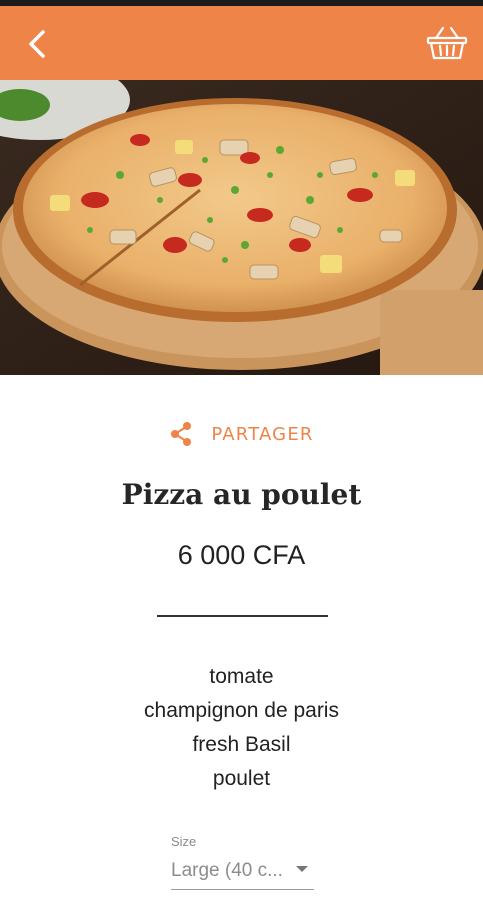  I want to click on dropdown-arrow-icon, so click(302, 869).